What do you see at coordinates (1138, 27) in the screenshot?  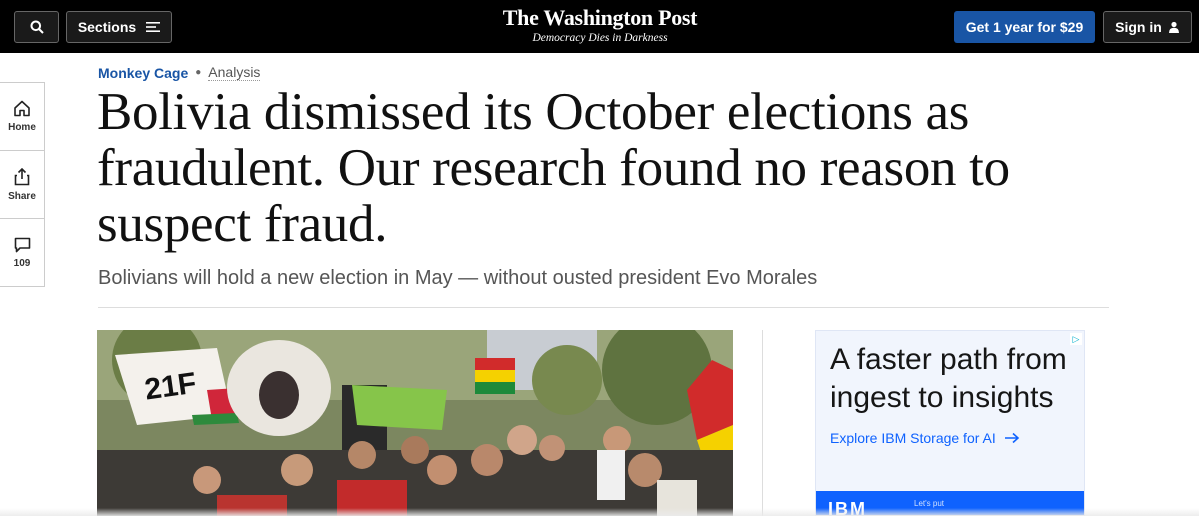 I see `sign-in-label: Sign in` at bounding box center [1138, 27].